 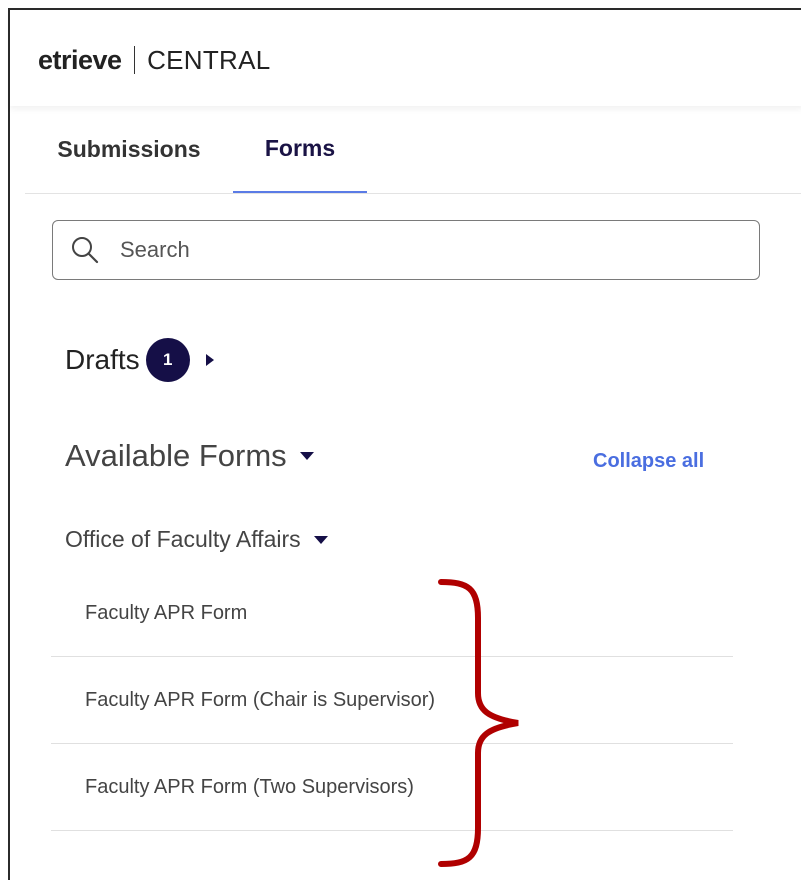 I want to click on search-box, so click(x=406, y=250).